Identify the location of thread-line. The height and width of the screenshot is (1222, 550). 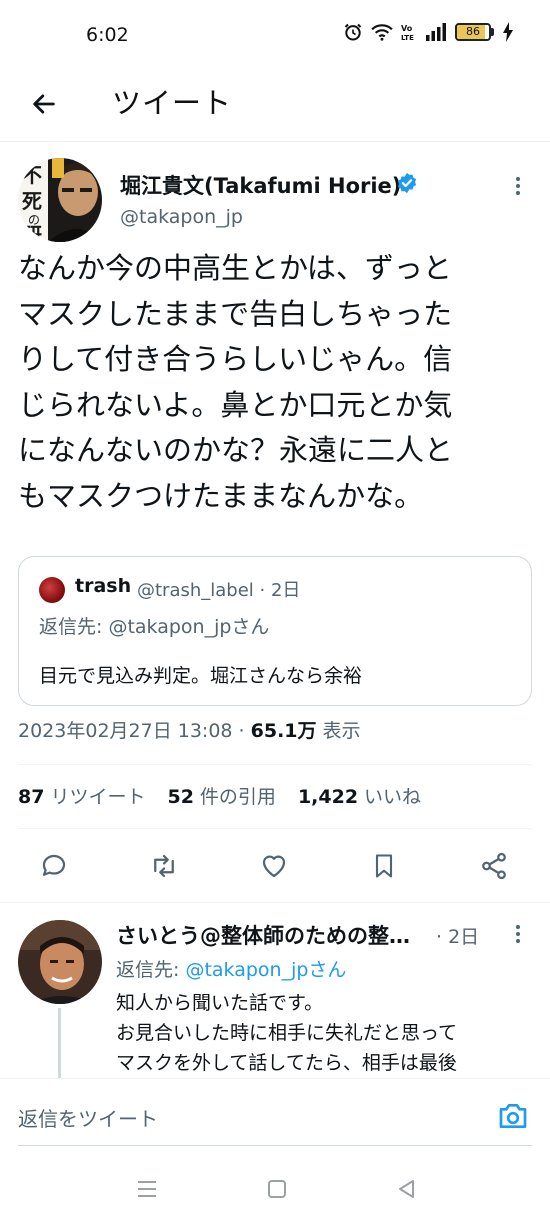
(59, 1043).